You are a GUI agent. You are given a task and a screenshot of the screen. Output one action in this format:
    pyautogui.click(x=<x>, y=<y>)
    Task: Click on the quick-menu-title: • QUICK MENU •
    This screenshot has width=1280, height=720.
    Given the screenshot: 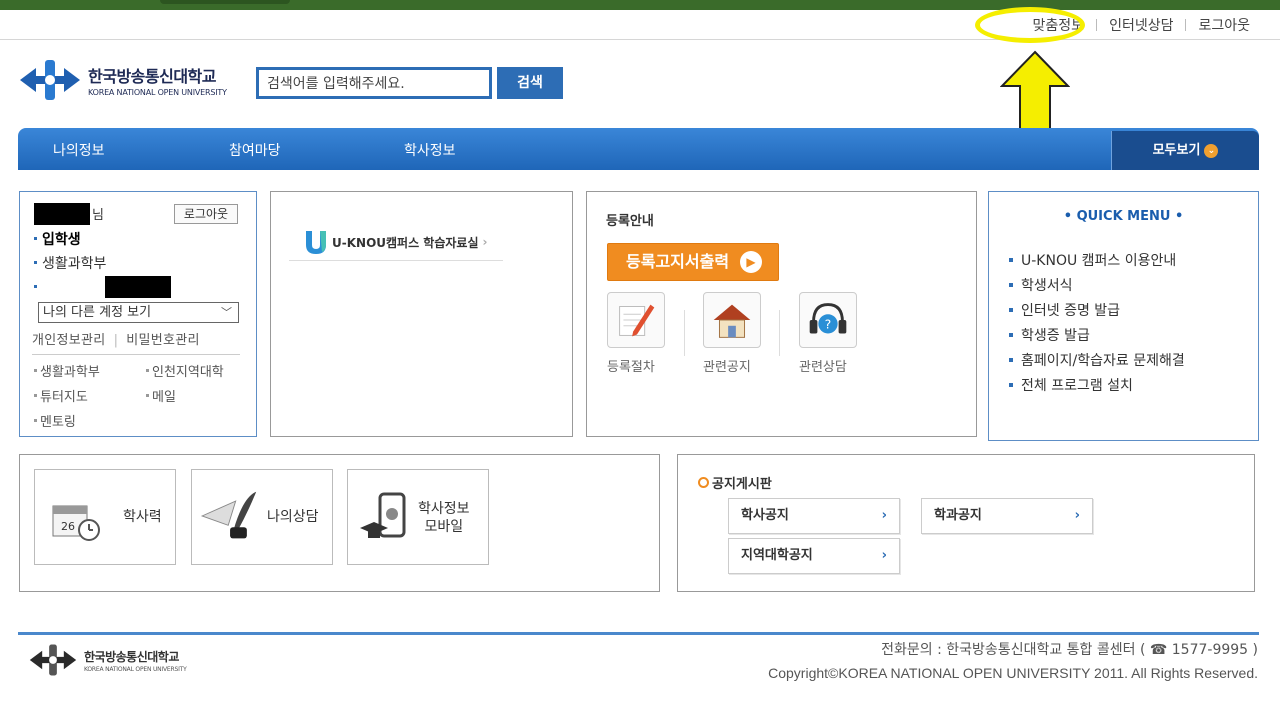 What is the action you would take?
    pyautogui.click(x=1123, y=216)
    